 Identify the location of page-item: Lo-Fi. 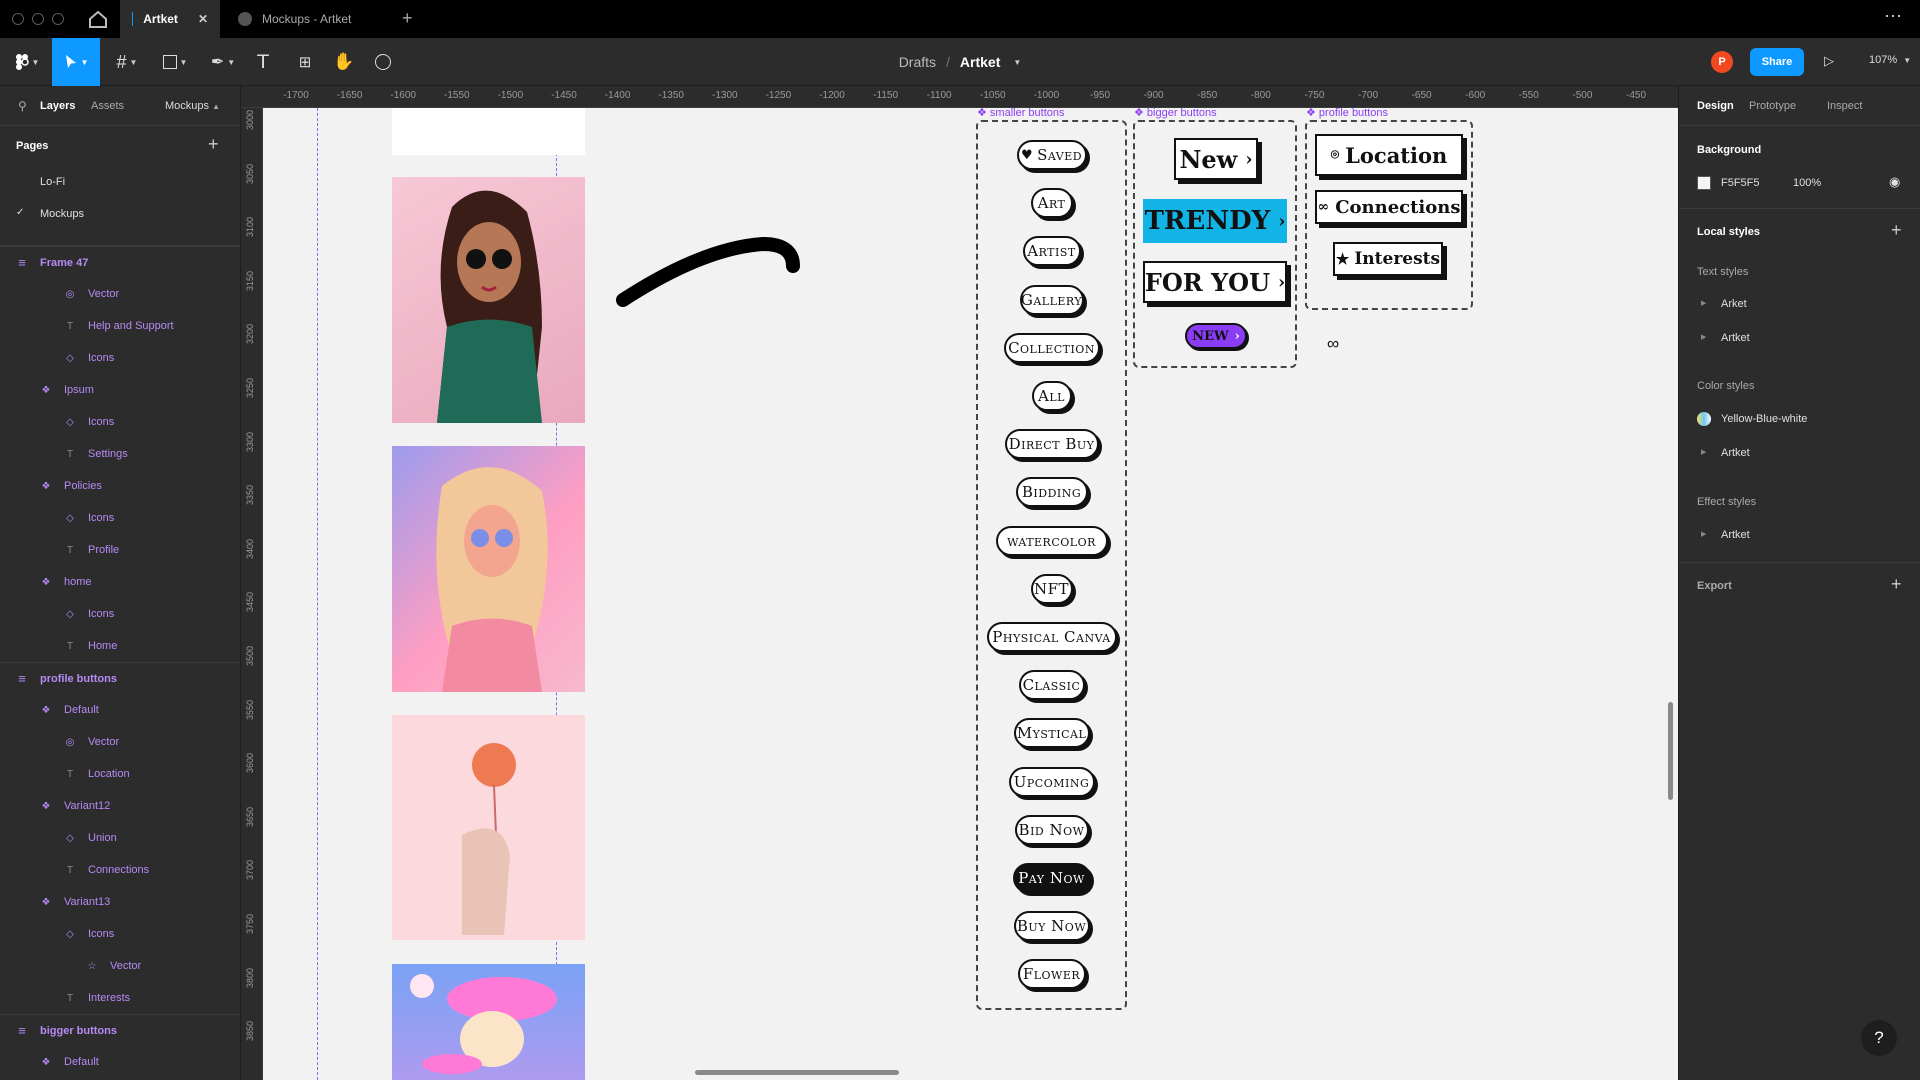
(120, 182).